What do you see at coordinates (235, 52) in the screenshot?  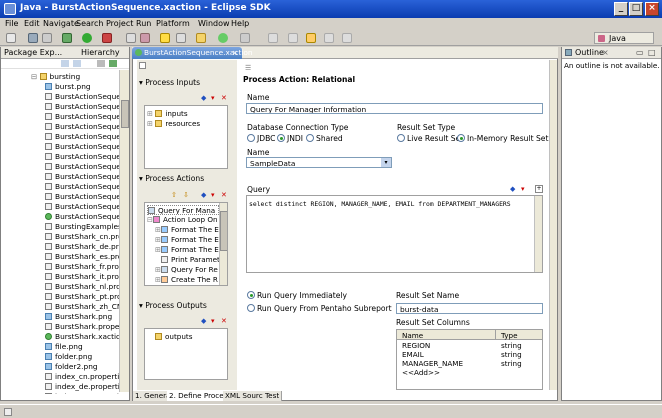 I see `close-tab-icon: ×` at bounding box center [235, 52].